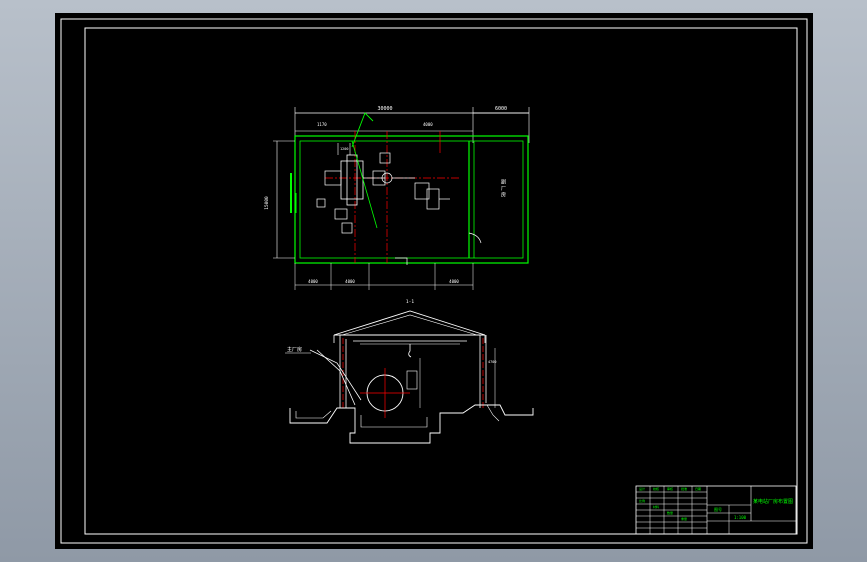  Describe the element at coordinates (384, 109) in the screenshot. I see `overall-width-dim: 30000` at that location.